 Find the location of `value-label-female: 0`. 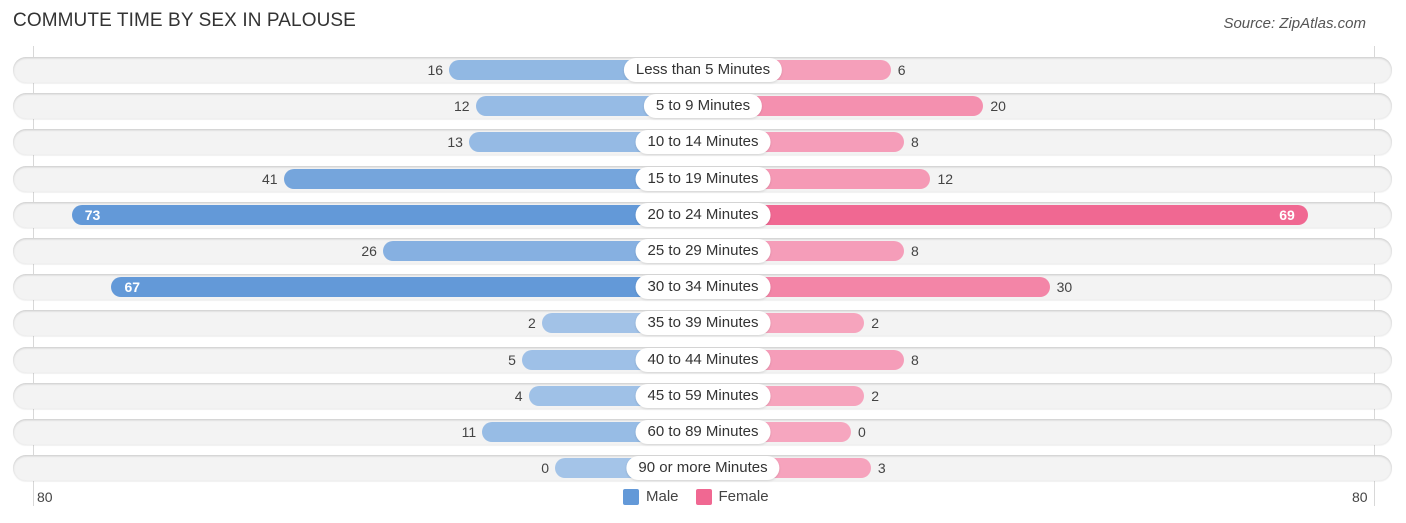

value-label-female: 0 is located at coordinates (862, 432).